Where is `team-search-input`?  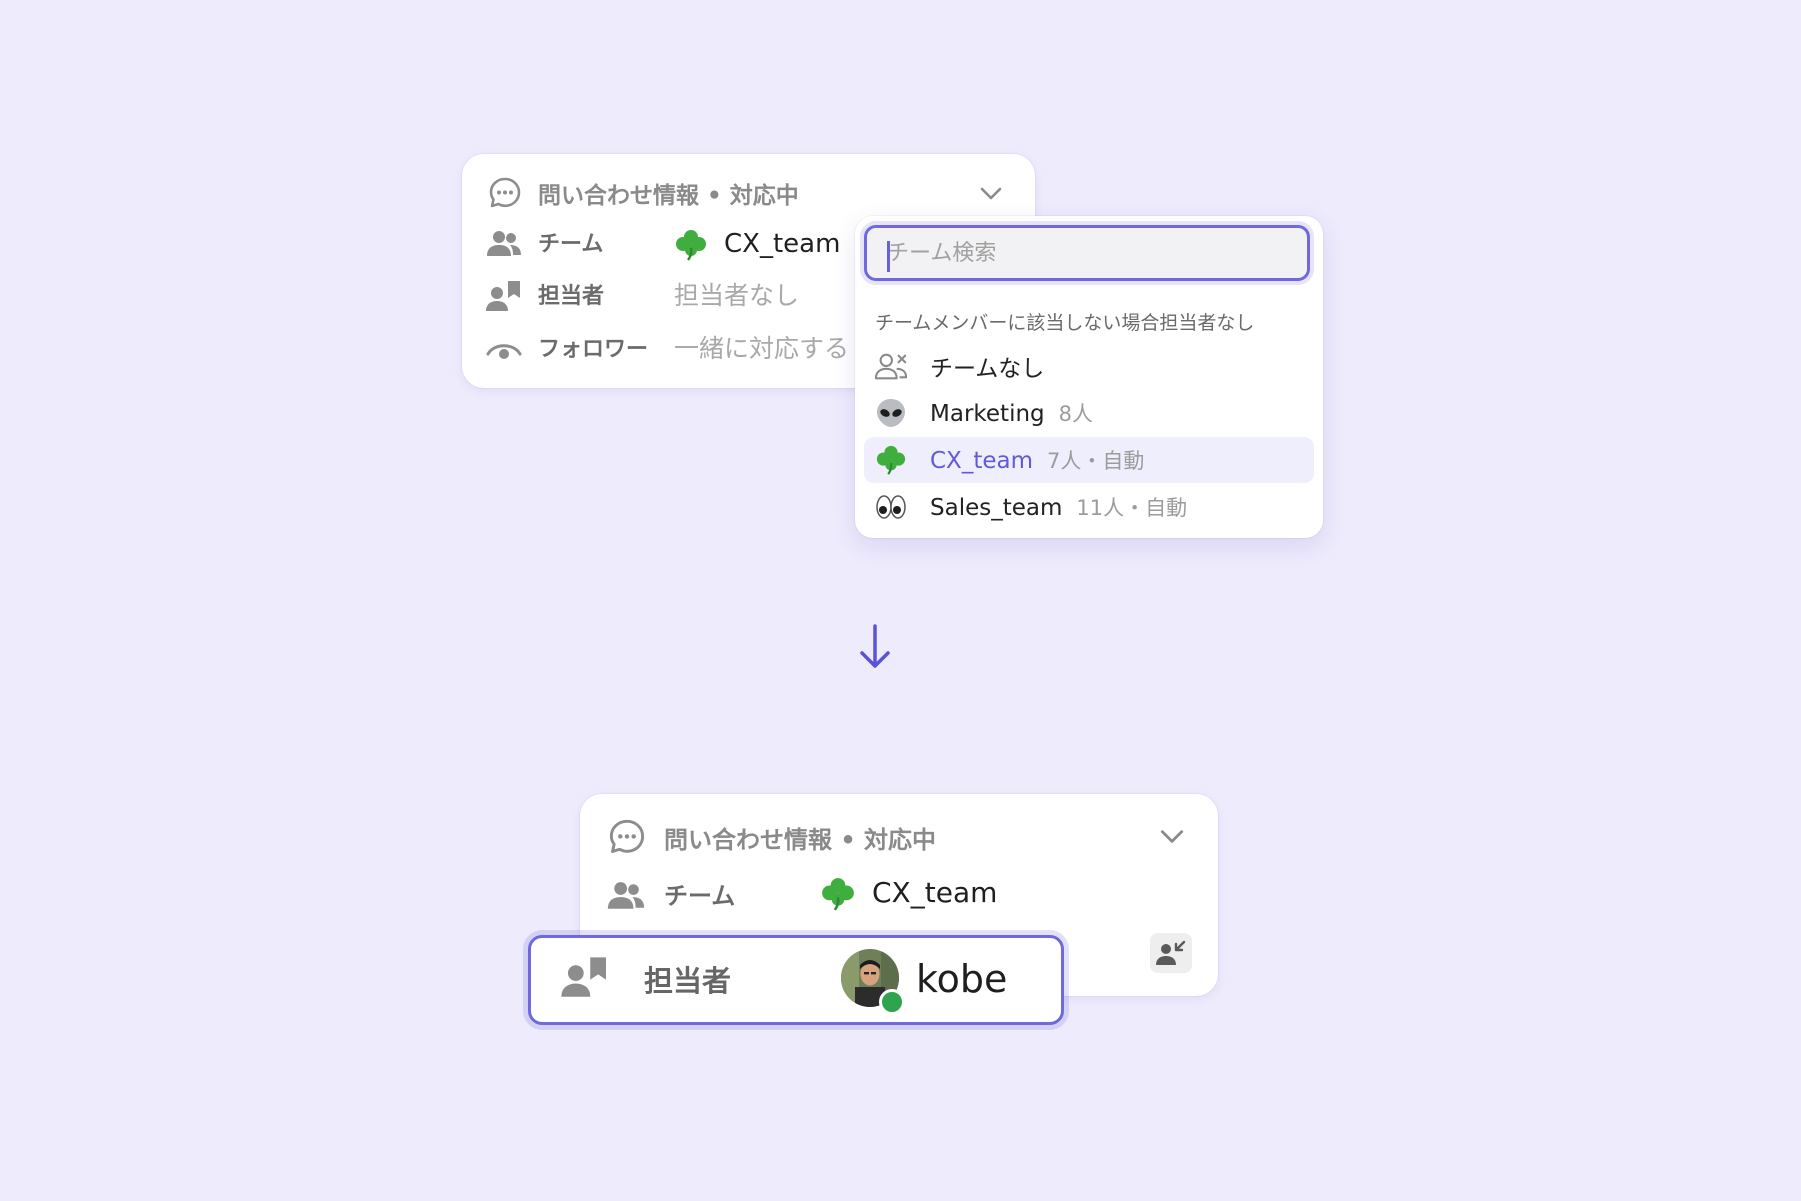 team-search-input is located at coordinates (1087, 253).